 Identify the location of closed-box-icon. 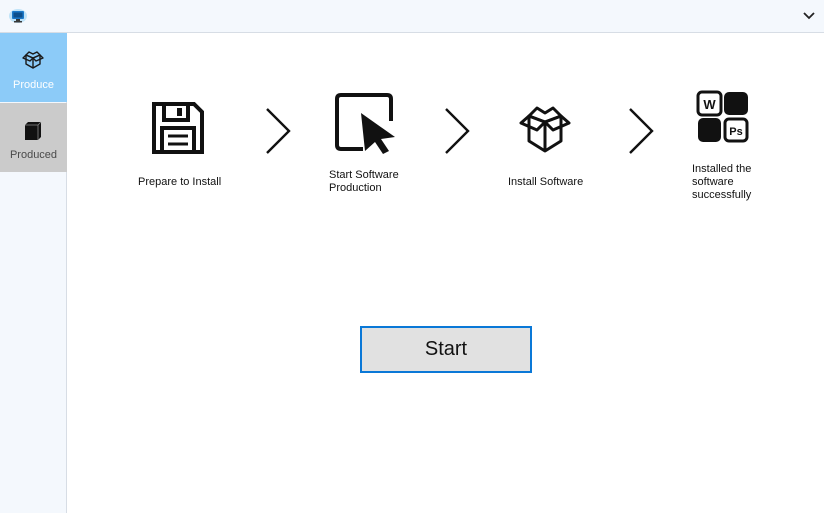
(33, 130).